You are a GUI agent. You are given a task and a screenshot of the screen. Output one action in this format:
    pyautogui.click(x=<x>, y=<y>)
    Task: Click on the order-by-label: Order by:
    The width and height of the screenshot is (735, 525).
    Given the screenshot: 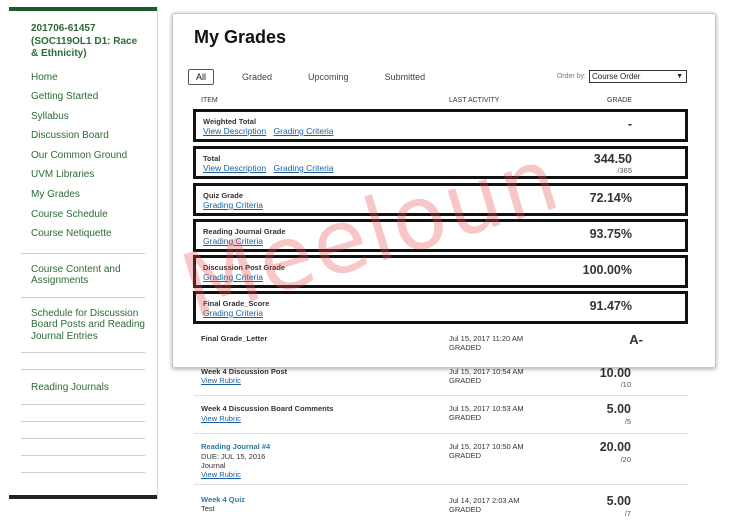 What is the action you would take?
    pyautogui.click(x=571, y=76)
    